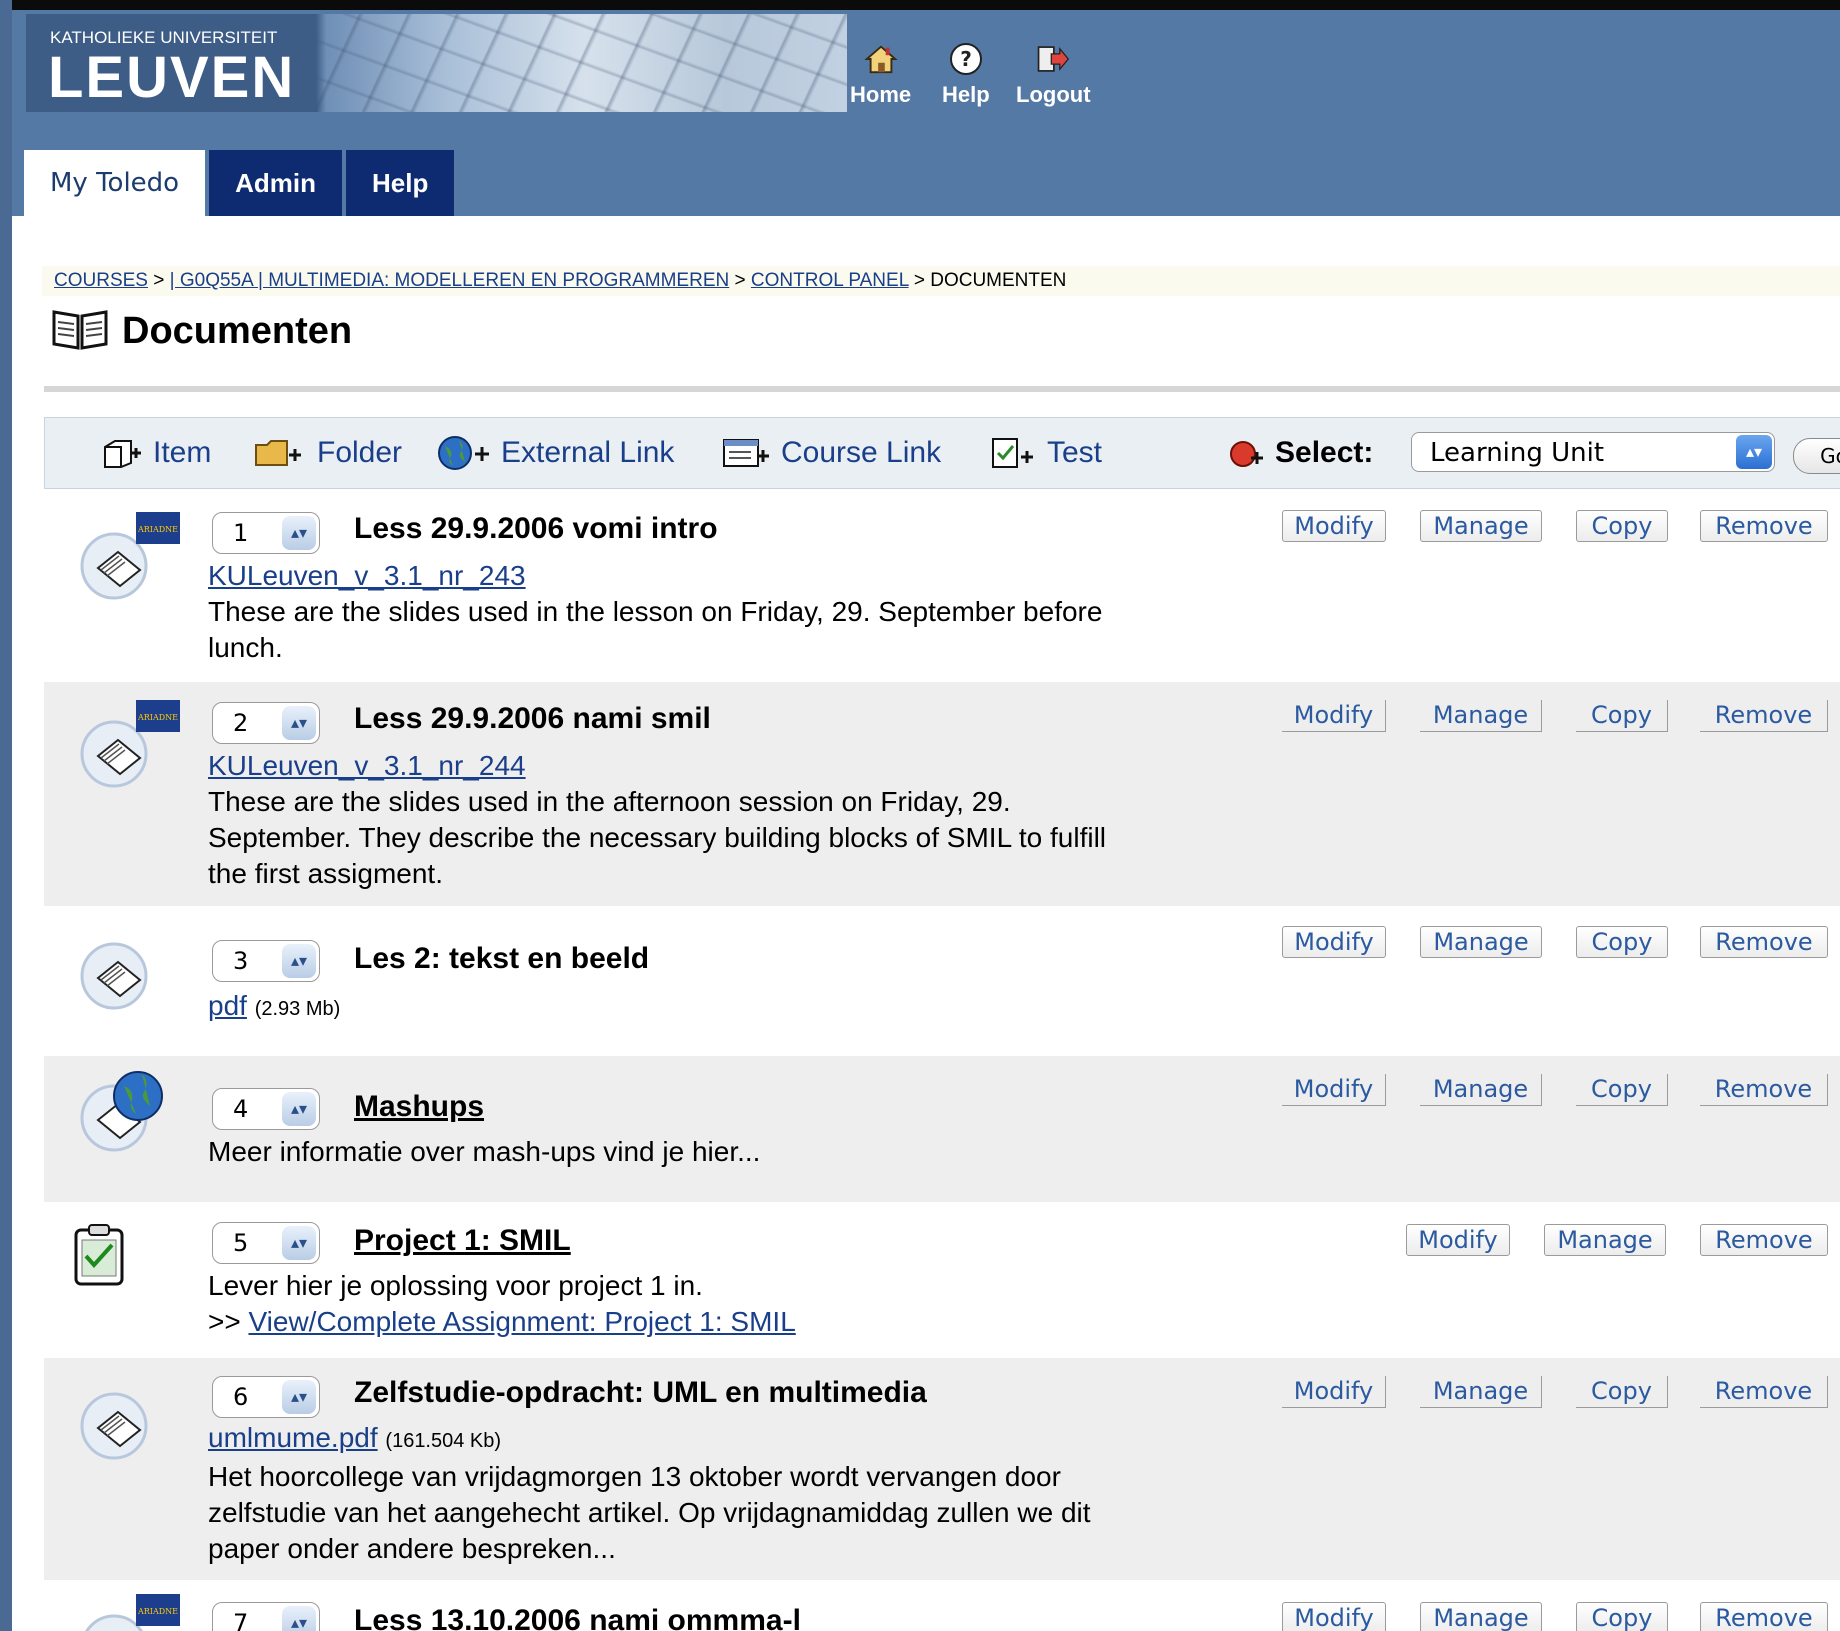 This screenshot has height=1631, width=1840. I want to click on row-title: Les 2: tekst en beeld, so click(502, 958).